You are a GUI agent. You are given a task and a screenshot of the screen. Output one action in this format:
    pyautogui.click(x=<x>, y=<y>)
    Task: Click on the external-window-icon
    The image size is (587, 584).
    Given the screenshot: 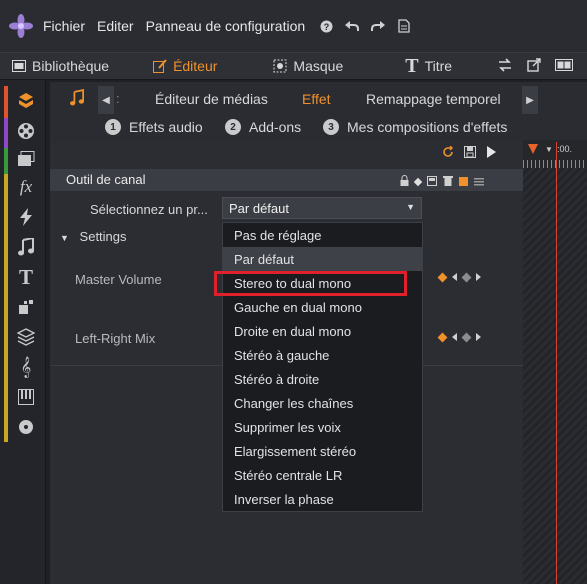 What is the action you would take?
    pyautogui.click(x=534, y=66)
    